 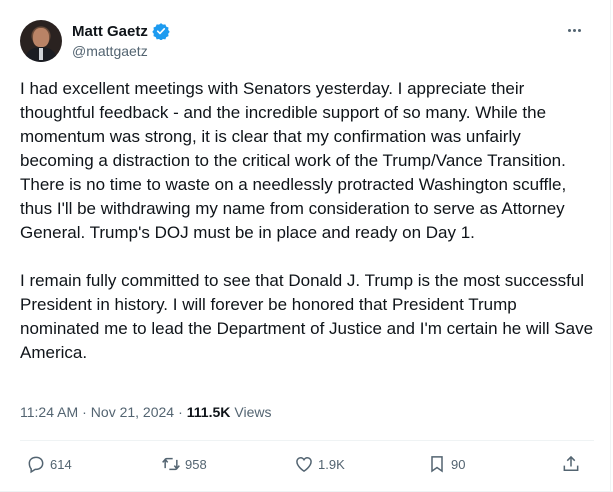 I want to click on reply-button: 614, so click(x=49, y=464).